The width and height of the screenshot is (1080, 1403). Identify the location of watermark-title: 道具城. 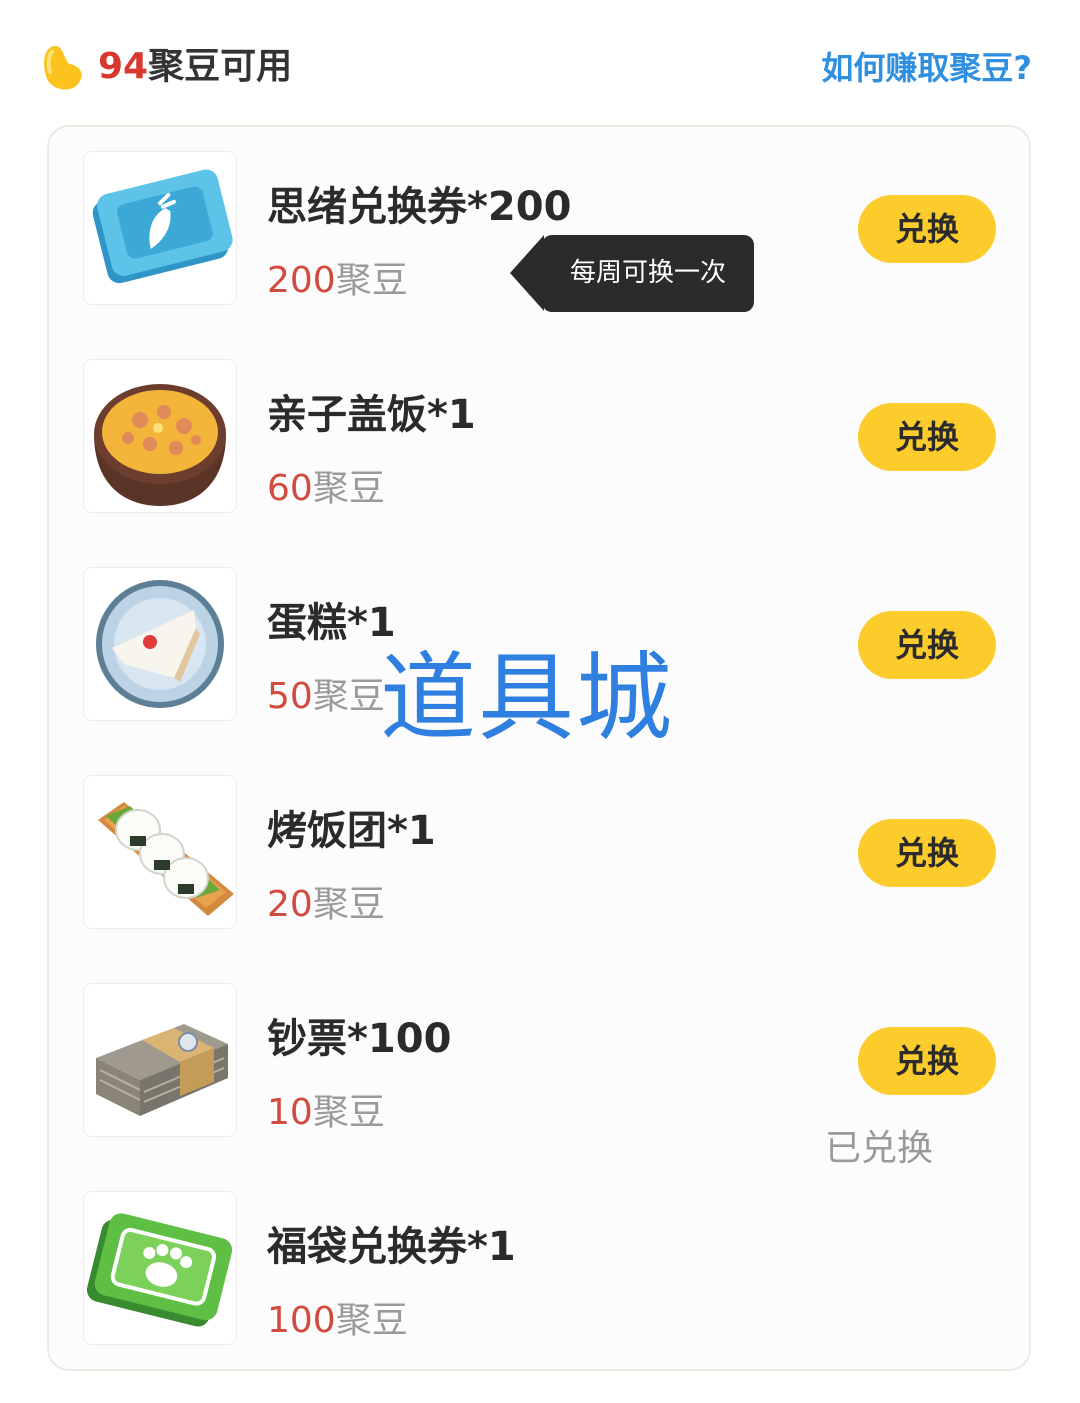
(527, 698).